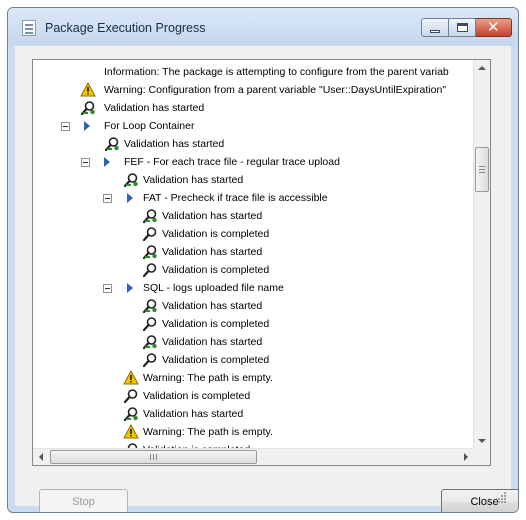  Describe the element at coordinates (83, 500) in the screenshot. I see `stop-button: Stop` at that location.